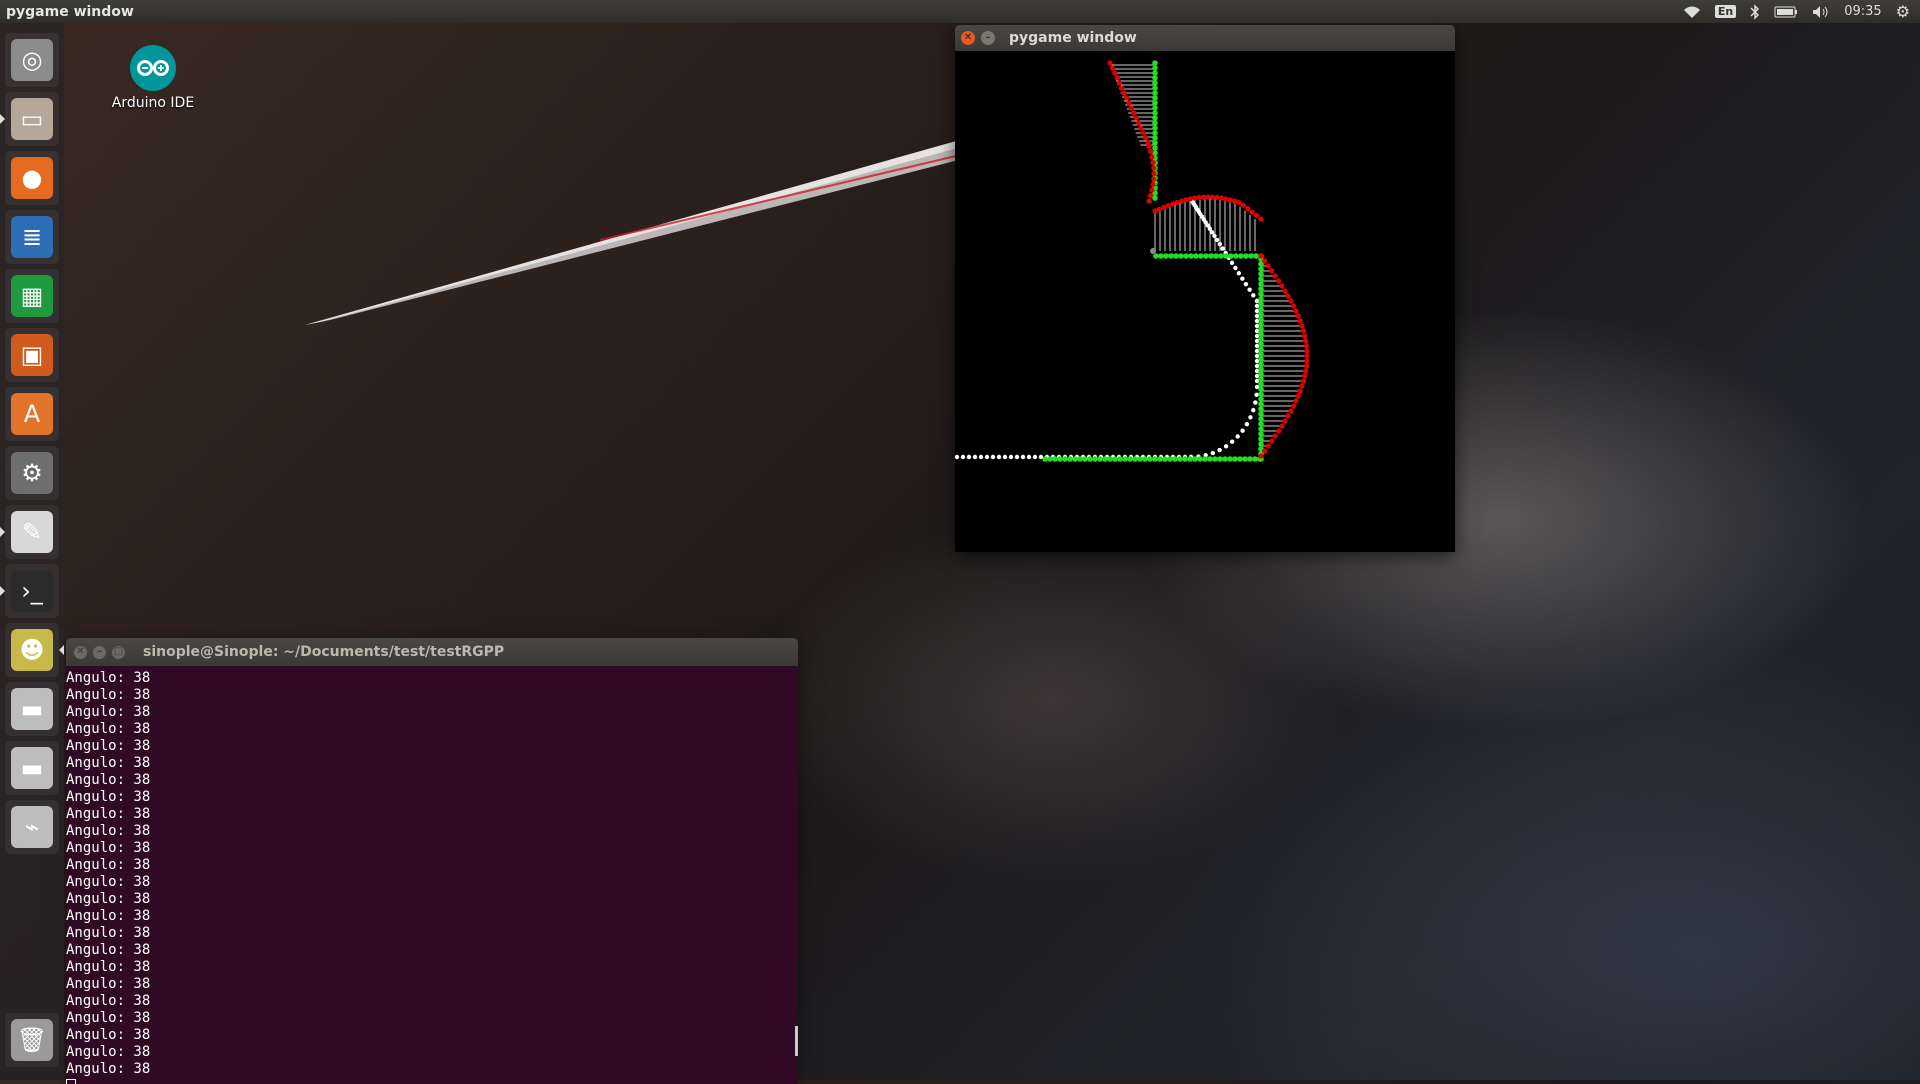 Image resolution: width=1920 pixels, height=1084 pixels. I want to click on launcher-item-drive-2: ▬, so click(32, 768).